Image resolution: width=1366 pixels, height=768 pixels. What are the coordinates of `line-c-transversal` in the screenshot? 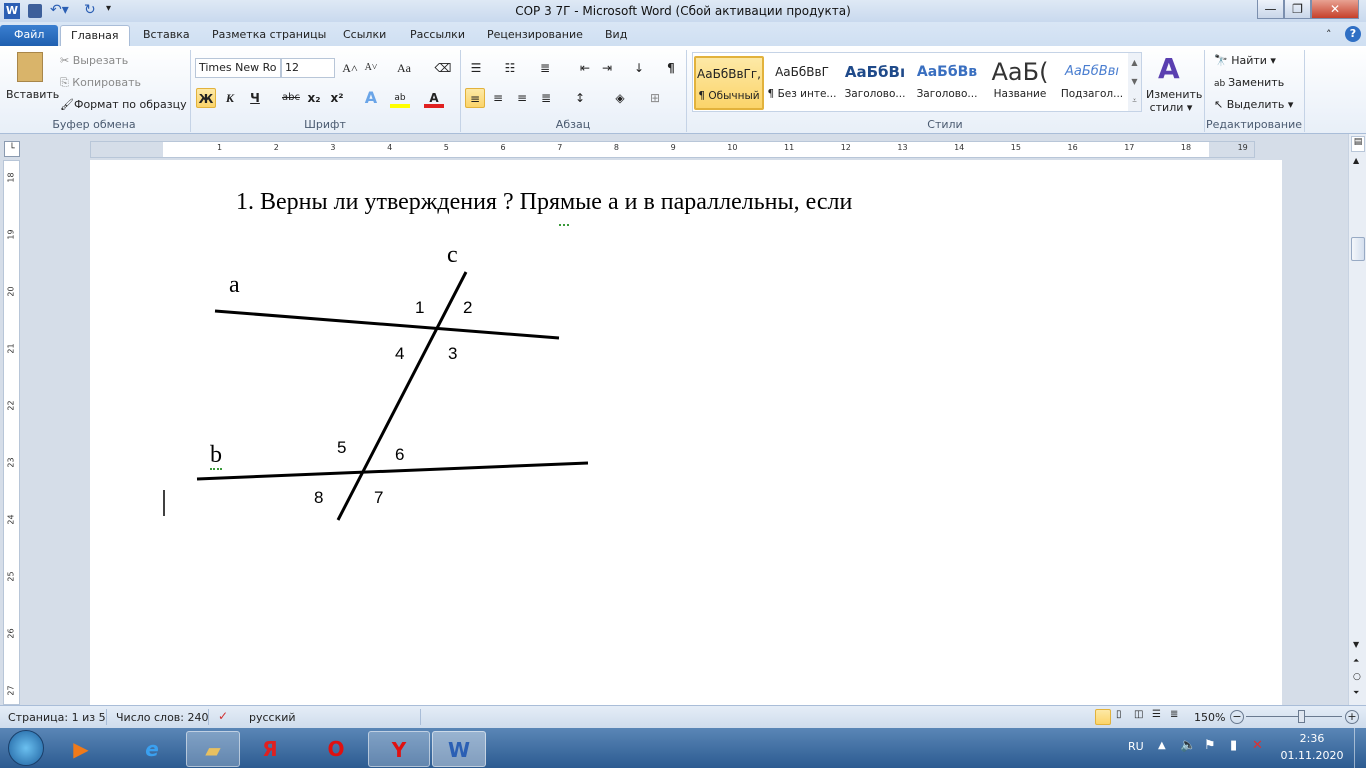 It's located at (402, 396).